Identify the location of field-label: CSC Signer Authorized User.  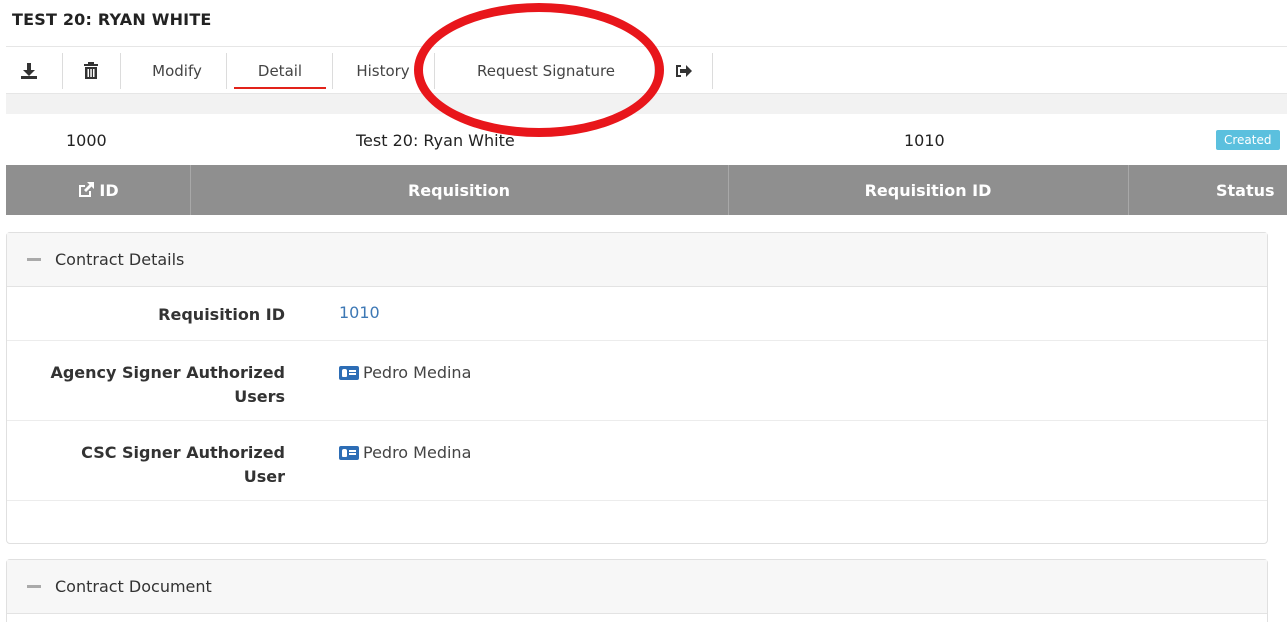
(183, 465).